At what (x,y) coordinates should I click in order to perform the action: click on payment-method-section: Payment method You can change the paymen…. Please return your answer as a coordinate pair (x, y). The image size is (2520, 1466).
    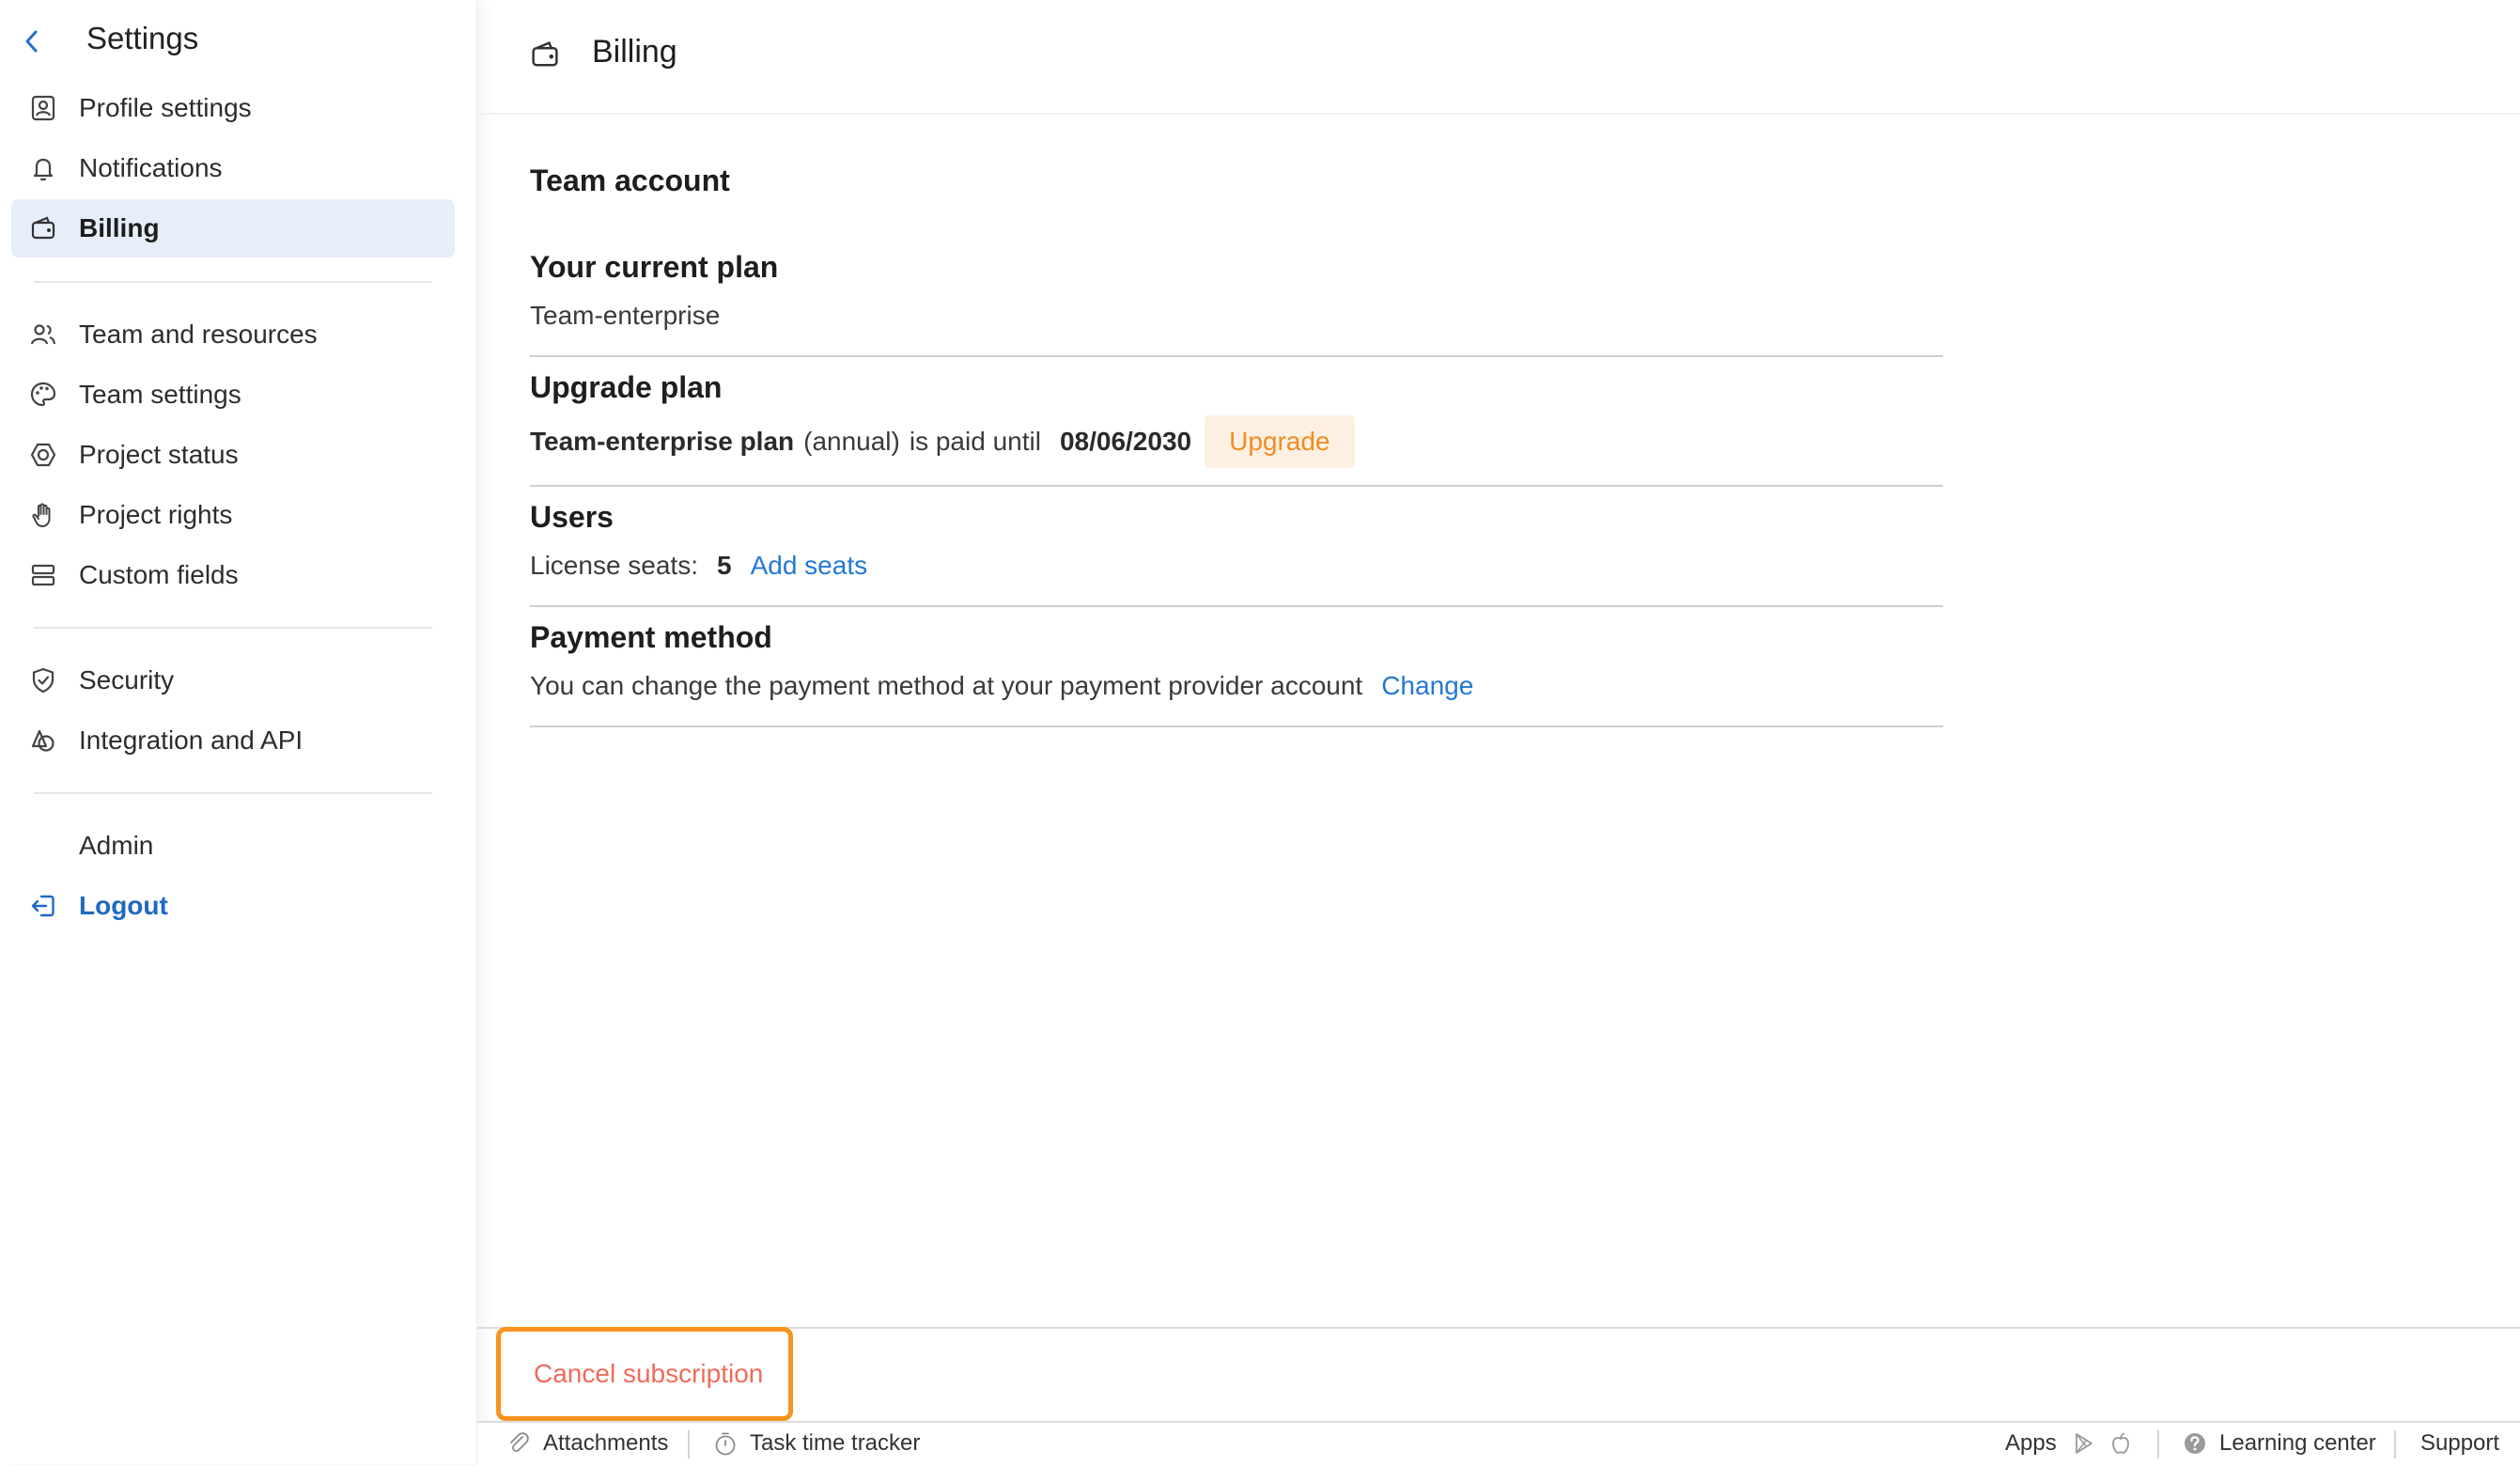
    Looking at the image, I should click on (1236, 673).